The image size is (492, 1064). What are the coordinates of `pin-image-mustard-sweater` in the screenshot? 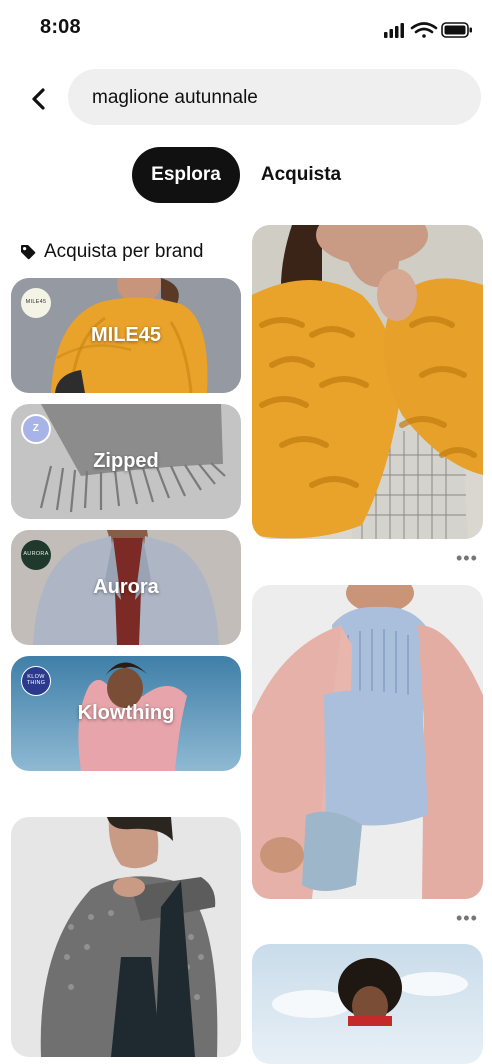 It's located at (367, 382).